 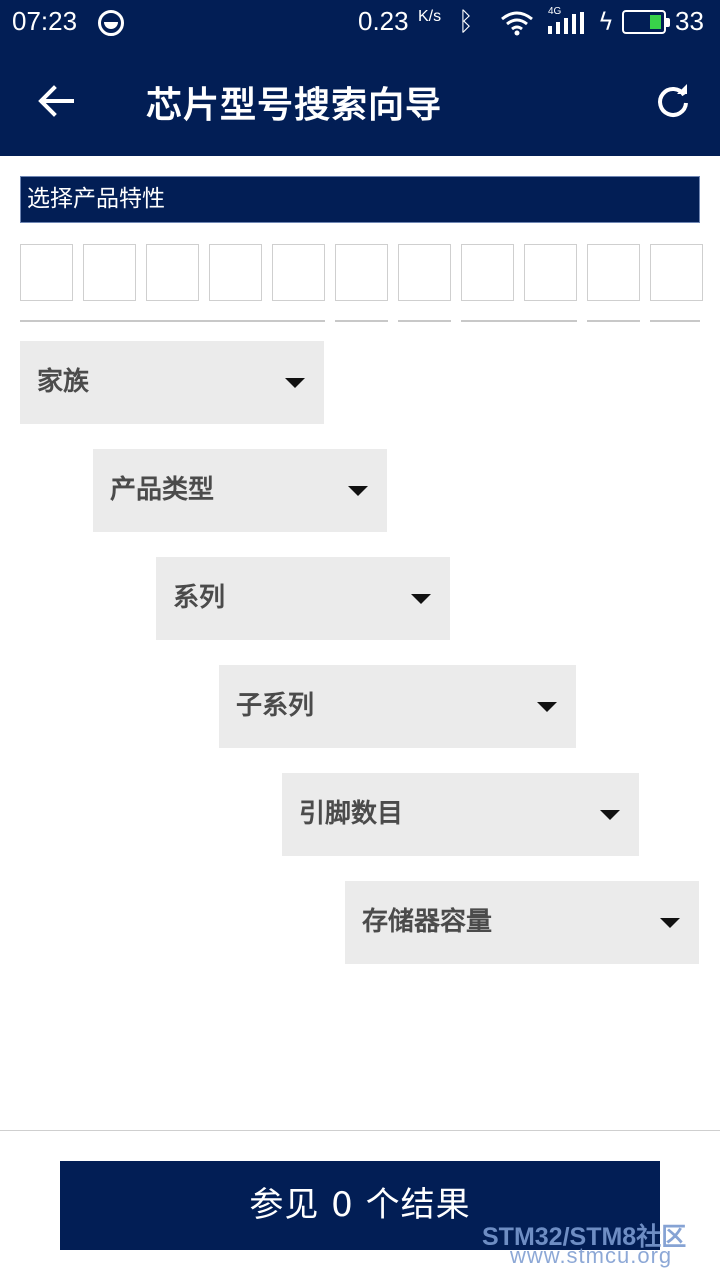 What do you see at coordinates (460, 814) in the screenshot?
I see `pin-count-dropdown: 引脚数目` at bounding box center [460, 814].